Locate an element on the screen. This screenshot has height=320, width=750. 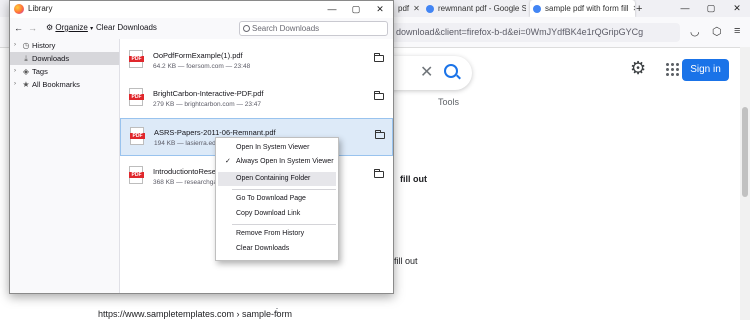
library-titlebar: Library — ▢ ✕ is located at coordinates (201, 9).